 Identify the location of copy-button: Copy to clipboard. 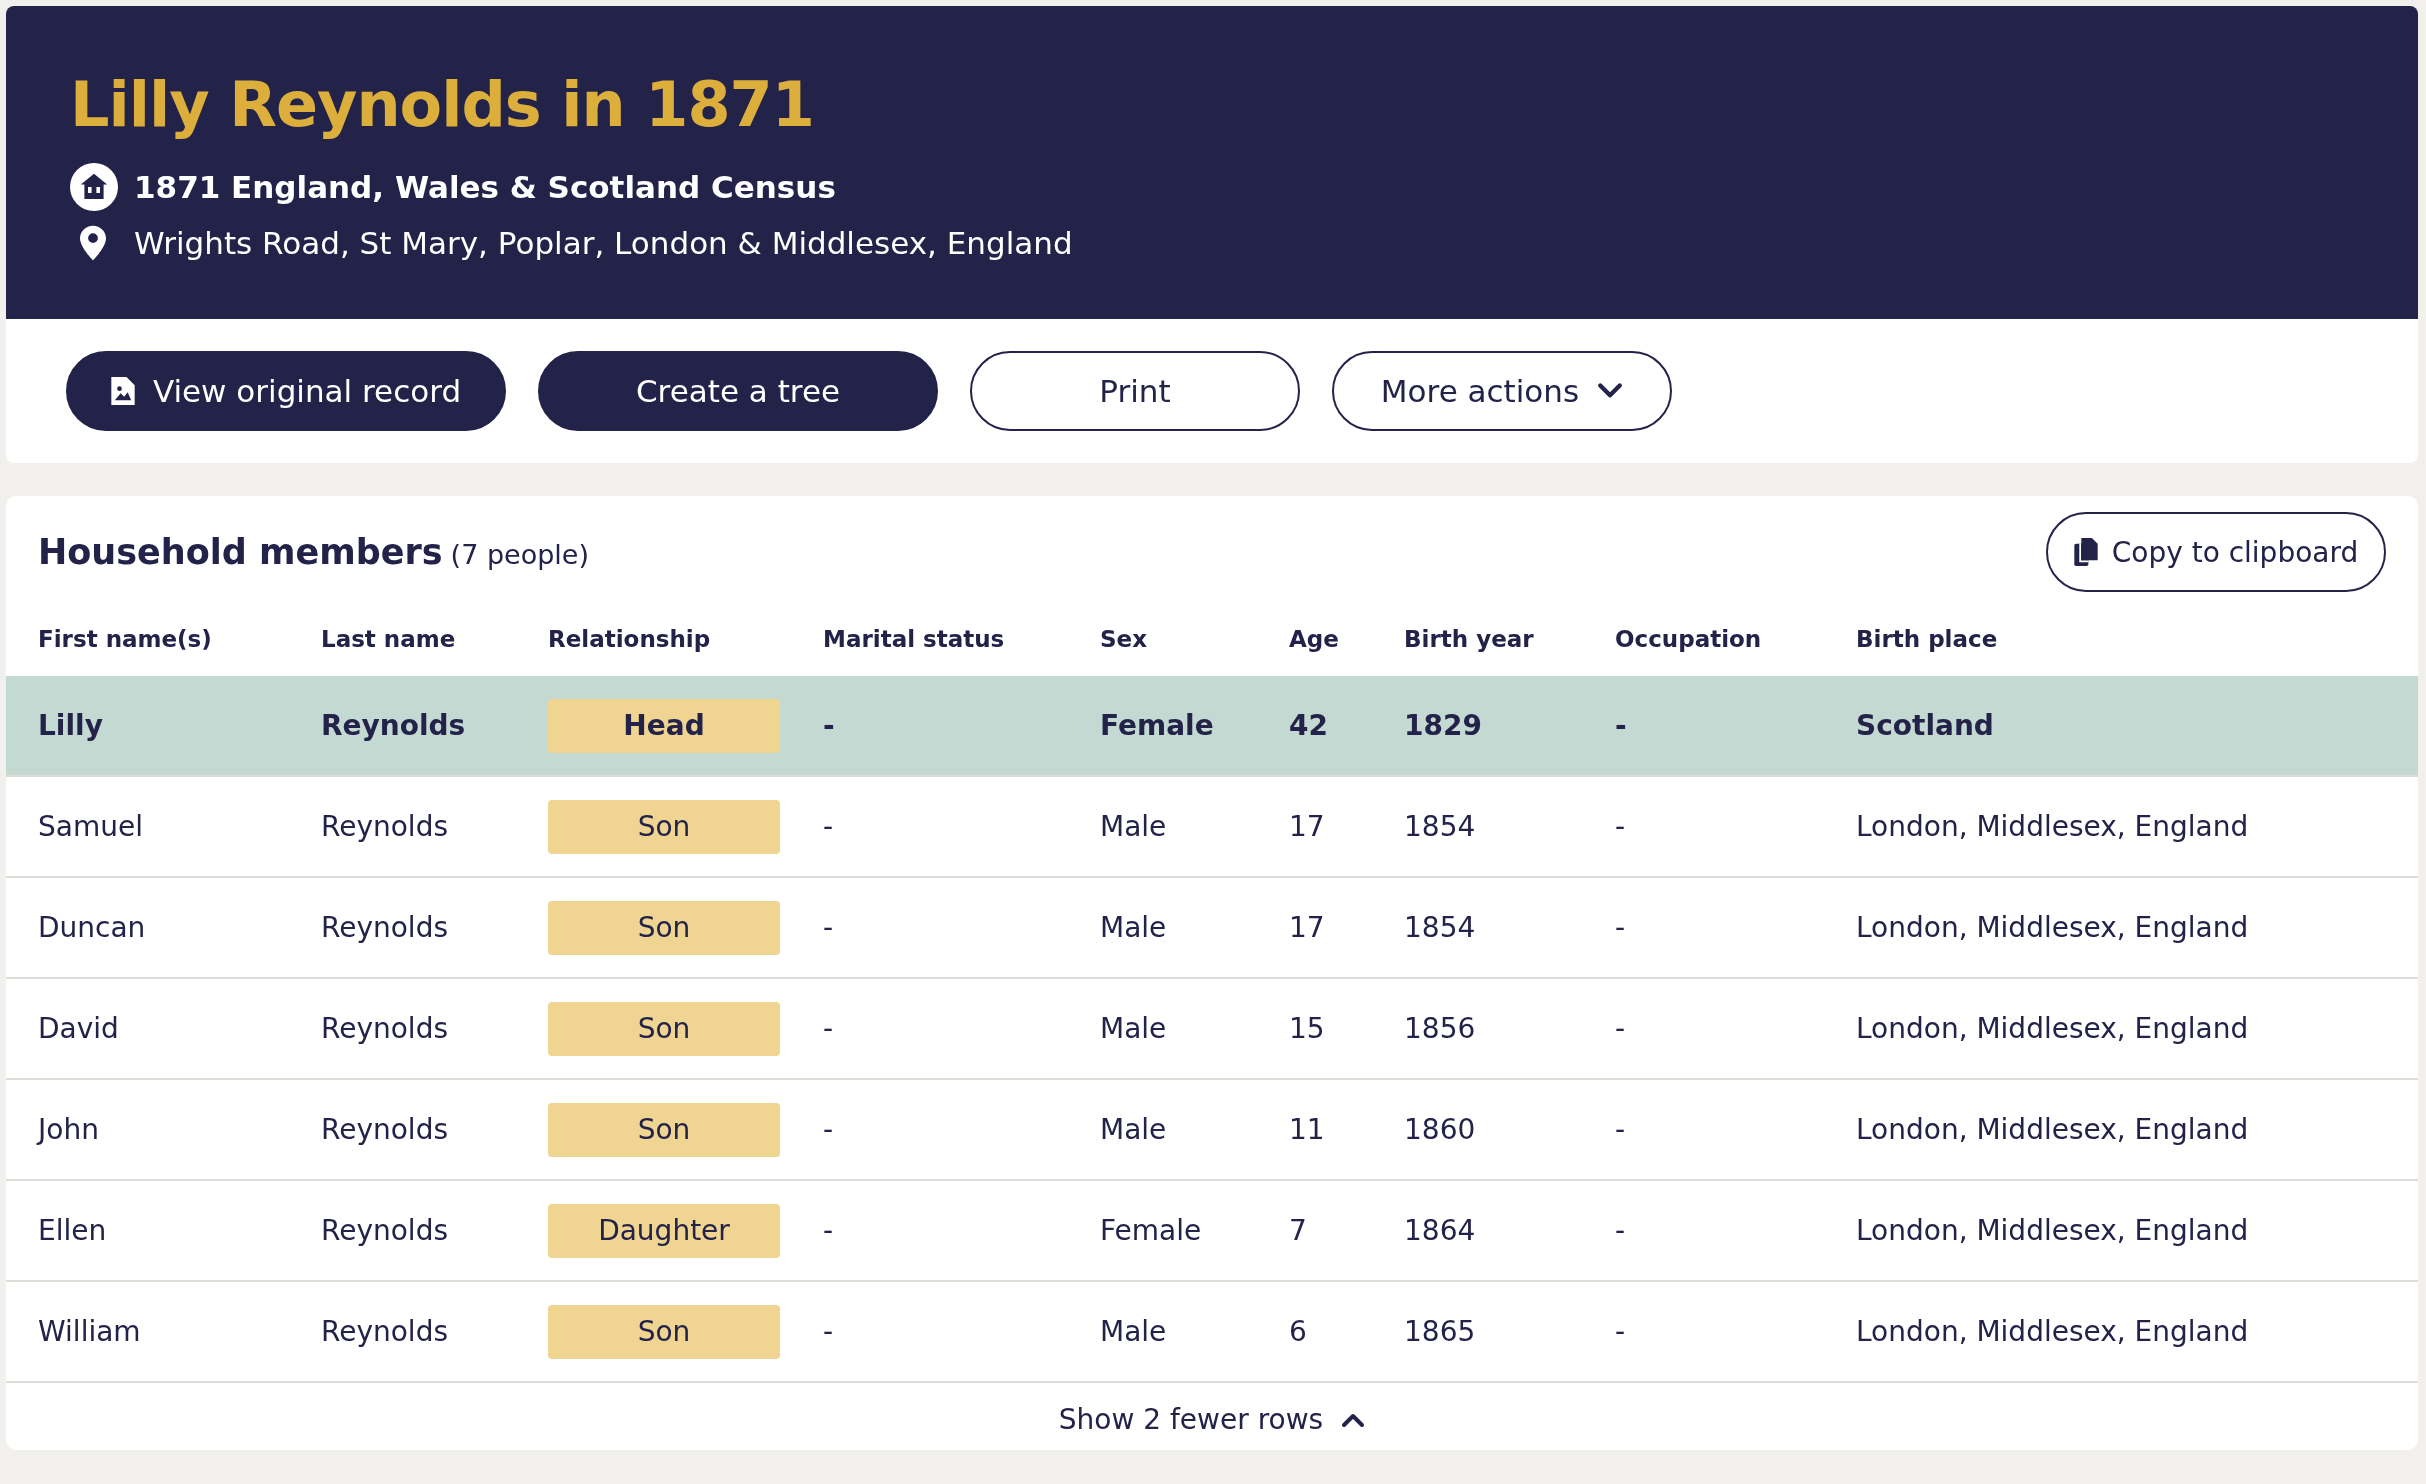
(2216, 552).